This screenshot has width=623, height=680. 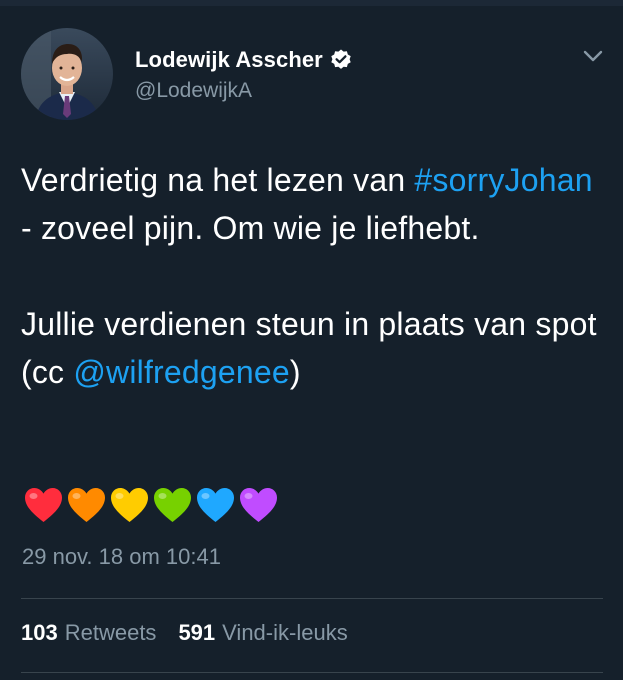 I want to click on tweet-timestamp: 29 nov. 18 om 10:41, so click(x=121, y=557).